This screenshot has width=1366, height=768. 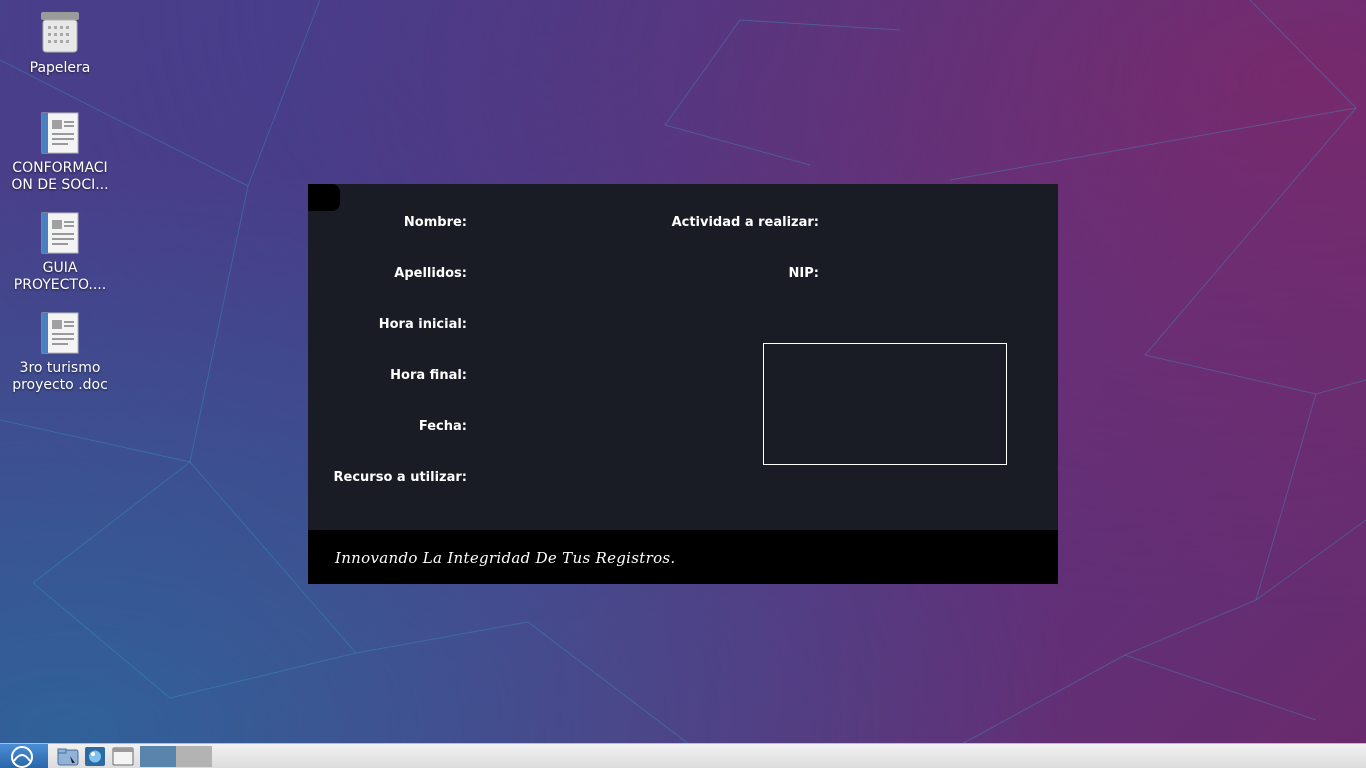 I want to click on start-menu-button, so click(x=24, y=756).